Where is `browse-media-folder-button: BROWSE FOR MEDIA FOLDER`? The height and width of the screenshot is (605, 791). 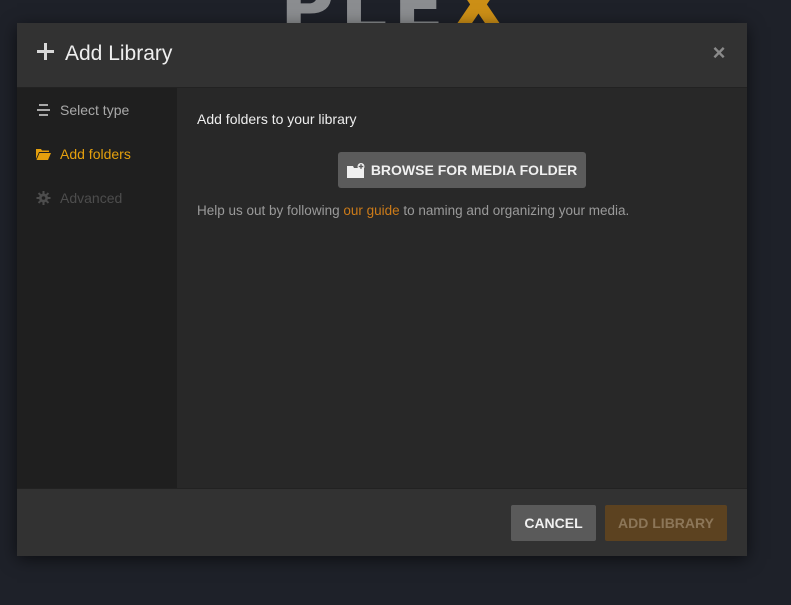 browse-media-folder-button: BROWSE FOR MEDIA FOLDER is located at coordinates (462, 170).